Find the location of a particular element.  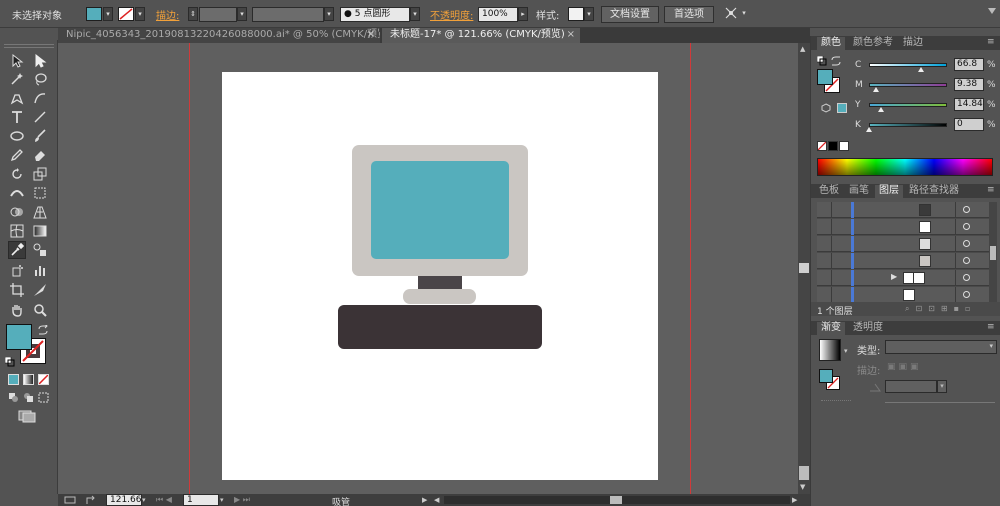

doc-settings-button: 文档设置 is located at coordinates (630, 14).